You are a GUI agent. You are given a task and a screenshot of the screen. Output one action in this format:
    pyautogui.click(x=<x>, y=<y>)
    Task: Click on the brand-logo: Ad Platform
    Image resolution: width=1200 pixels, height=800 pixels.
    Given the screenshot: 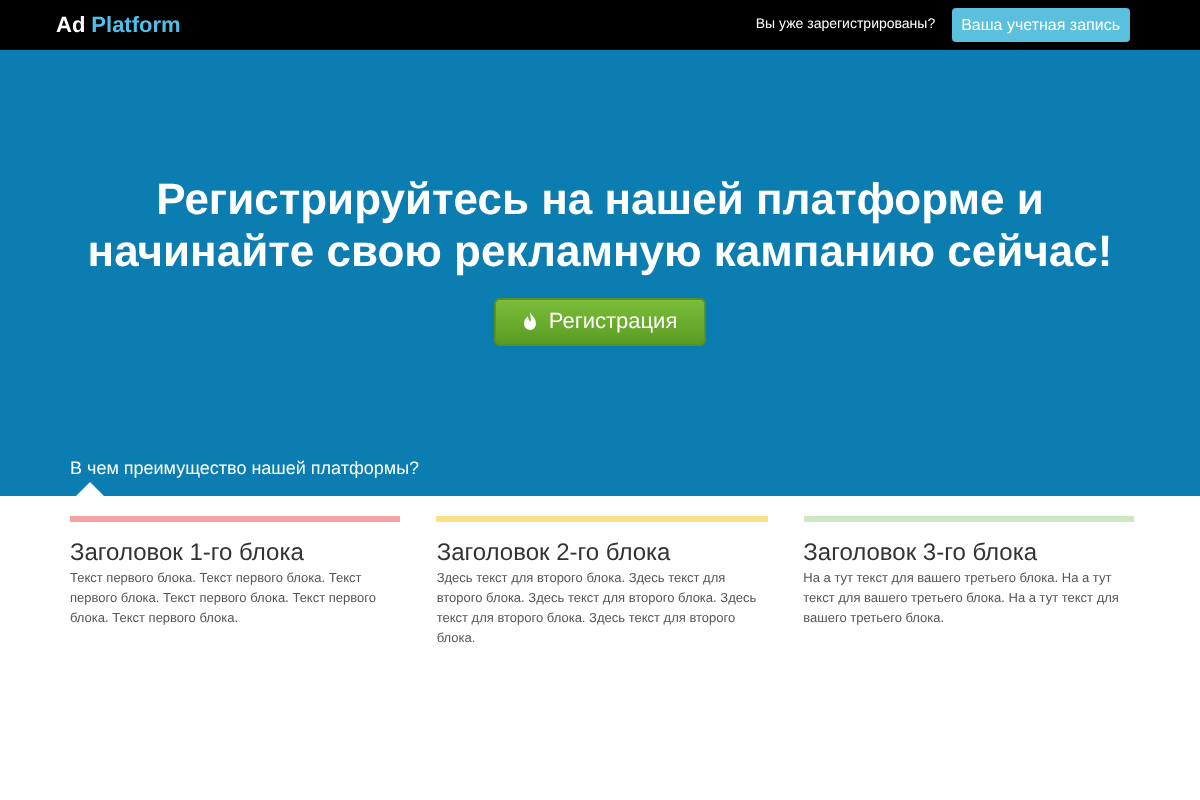 What is the action you would take?
    pyautogui.click(x=118, y=25)
    